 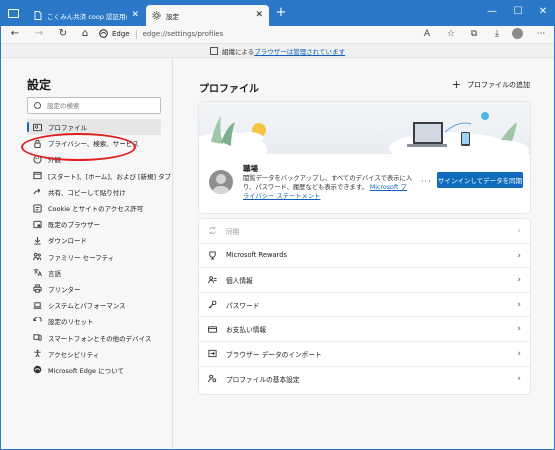 I want to click on search-input, so click(x=102, y=105).